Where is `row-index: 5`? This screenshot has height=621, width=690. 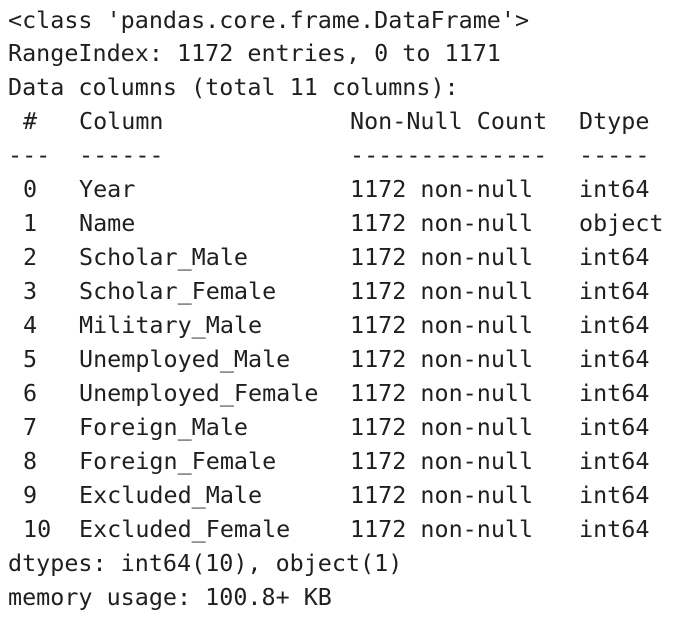
row-index: 5 is located at coordinates (30, 359).